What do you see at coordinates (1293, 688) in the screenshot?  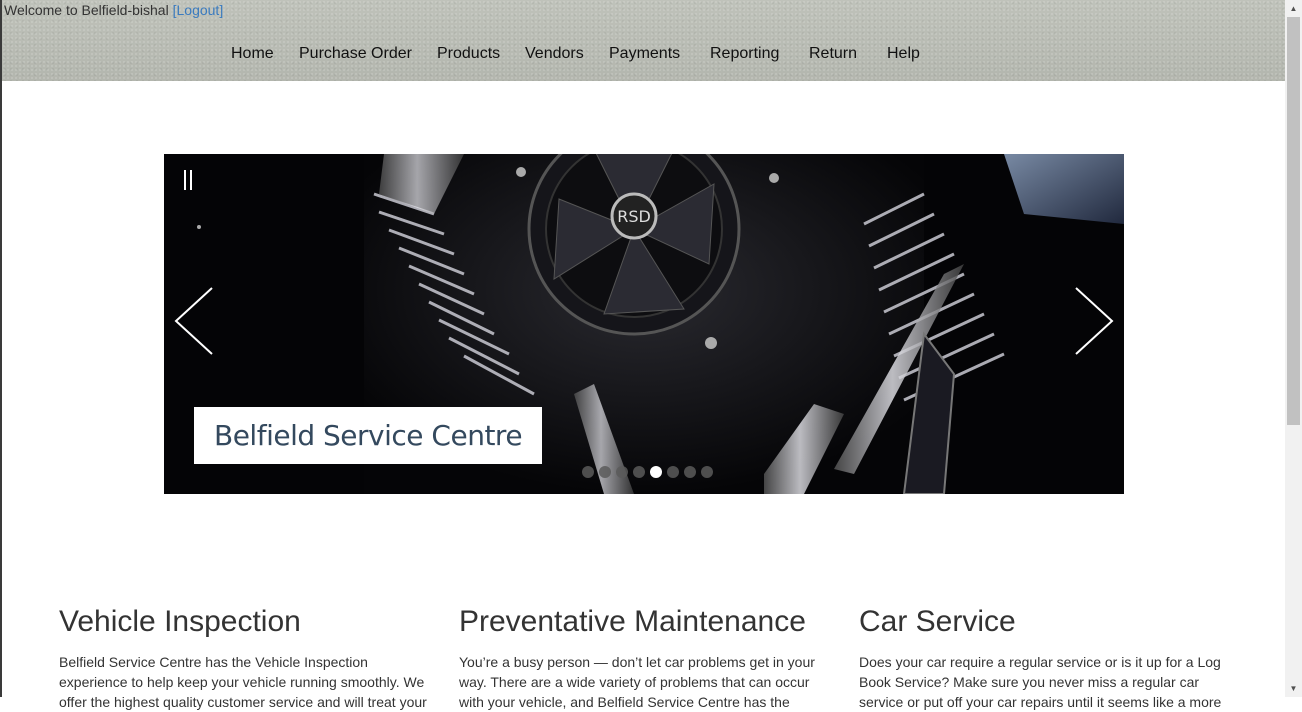 I see `scroll-down-arrow-icon: ▼` at bounding box center [1293, 688].